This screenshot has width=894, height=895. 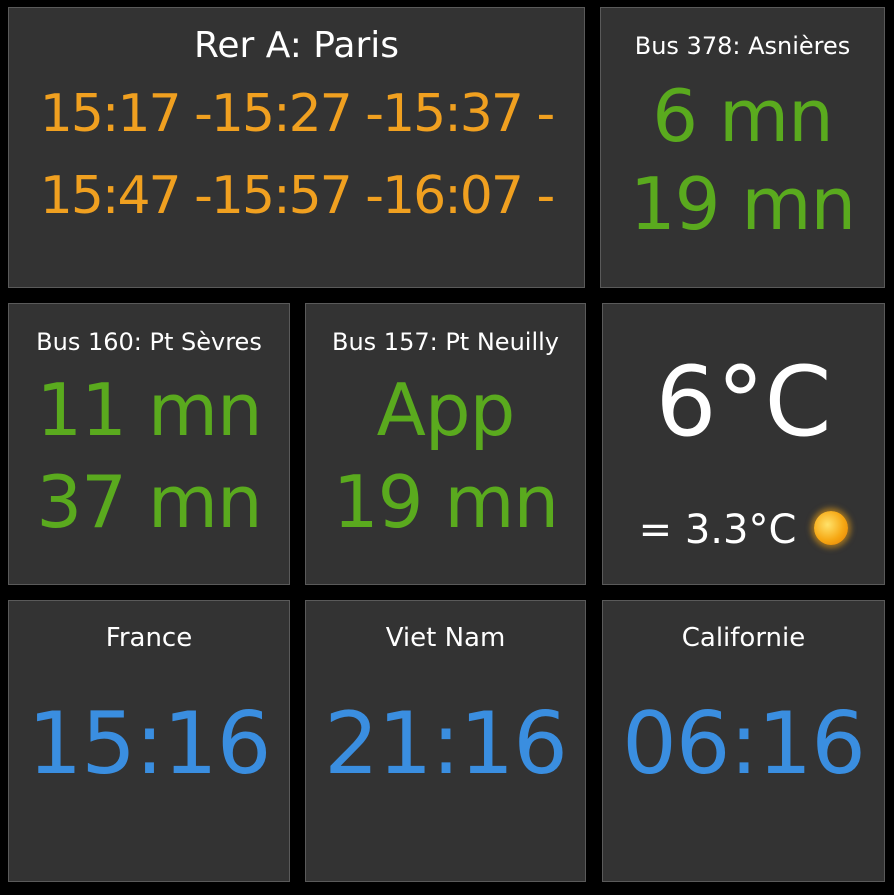 I want to click on bus-157-tile: Bus 157: Pt Neuilly App 19 mn, so click(x=445, y=444).